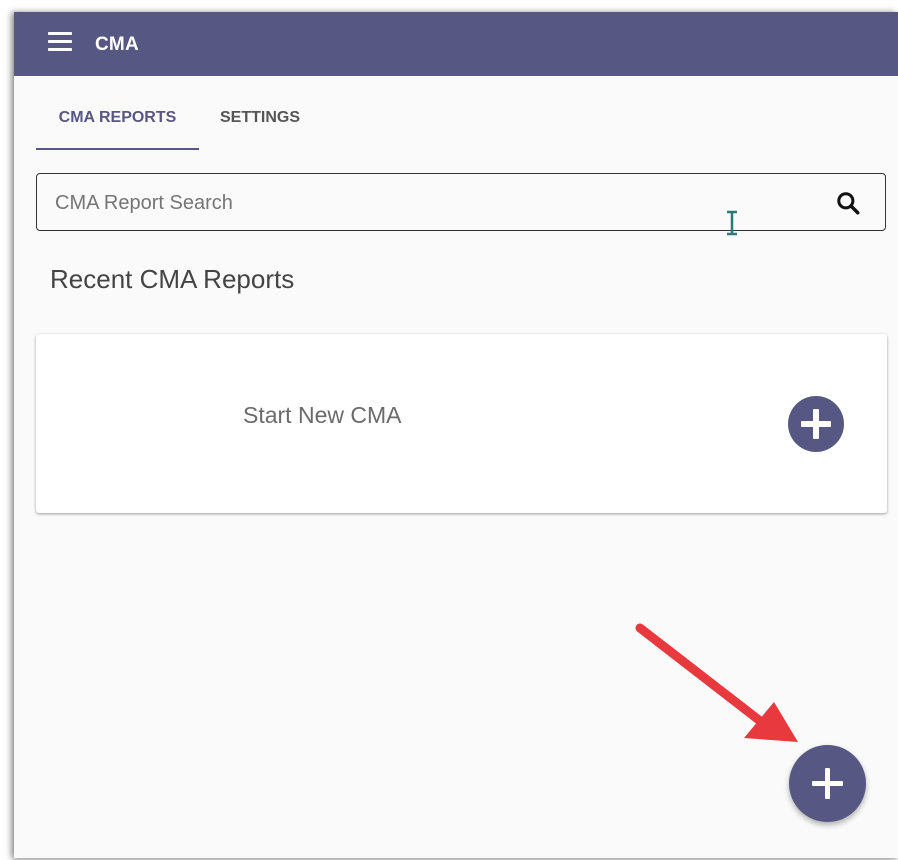 This screenshot has width=898, height=860. Describe the element at coordinates (322, 415) in the screenshot. I see `start-new-cma-label: Start New CMA` at that location.